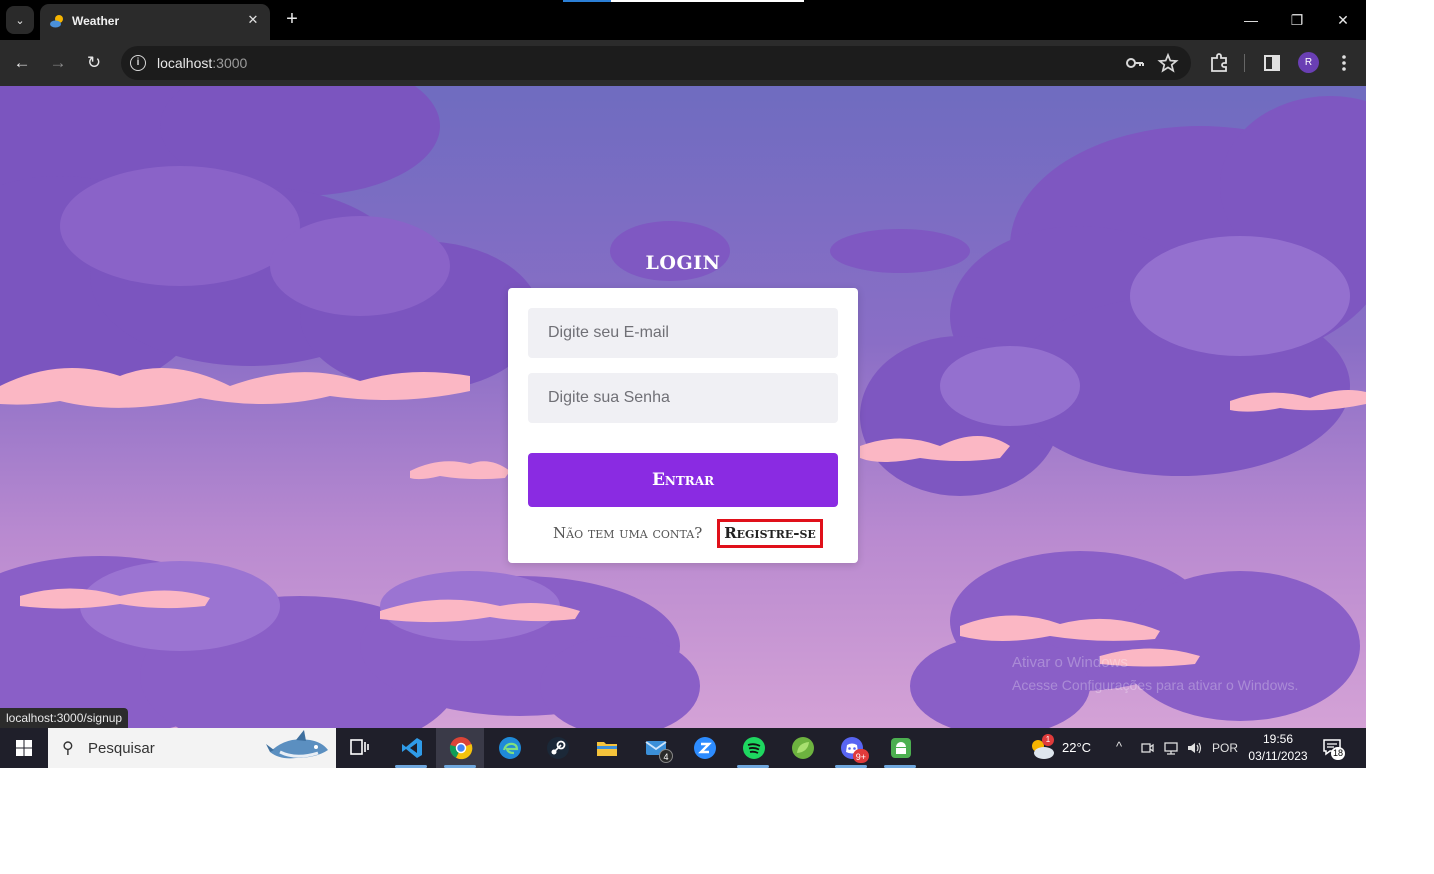  I want to click on minimize-icon: —, so click(1251, 20).